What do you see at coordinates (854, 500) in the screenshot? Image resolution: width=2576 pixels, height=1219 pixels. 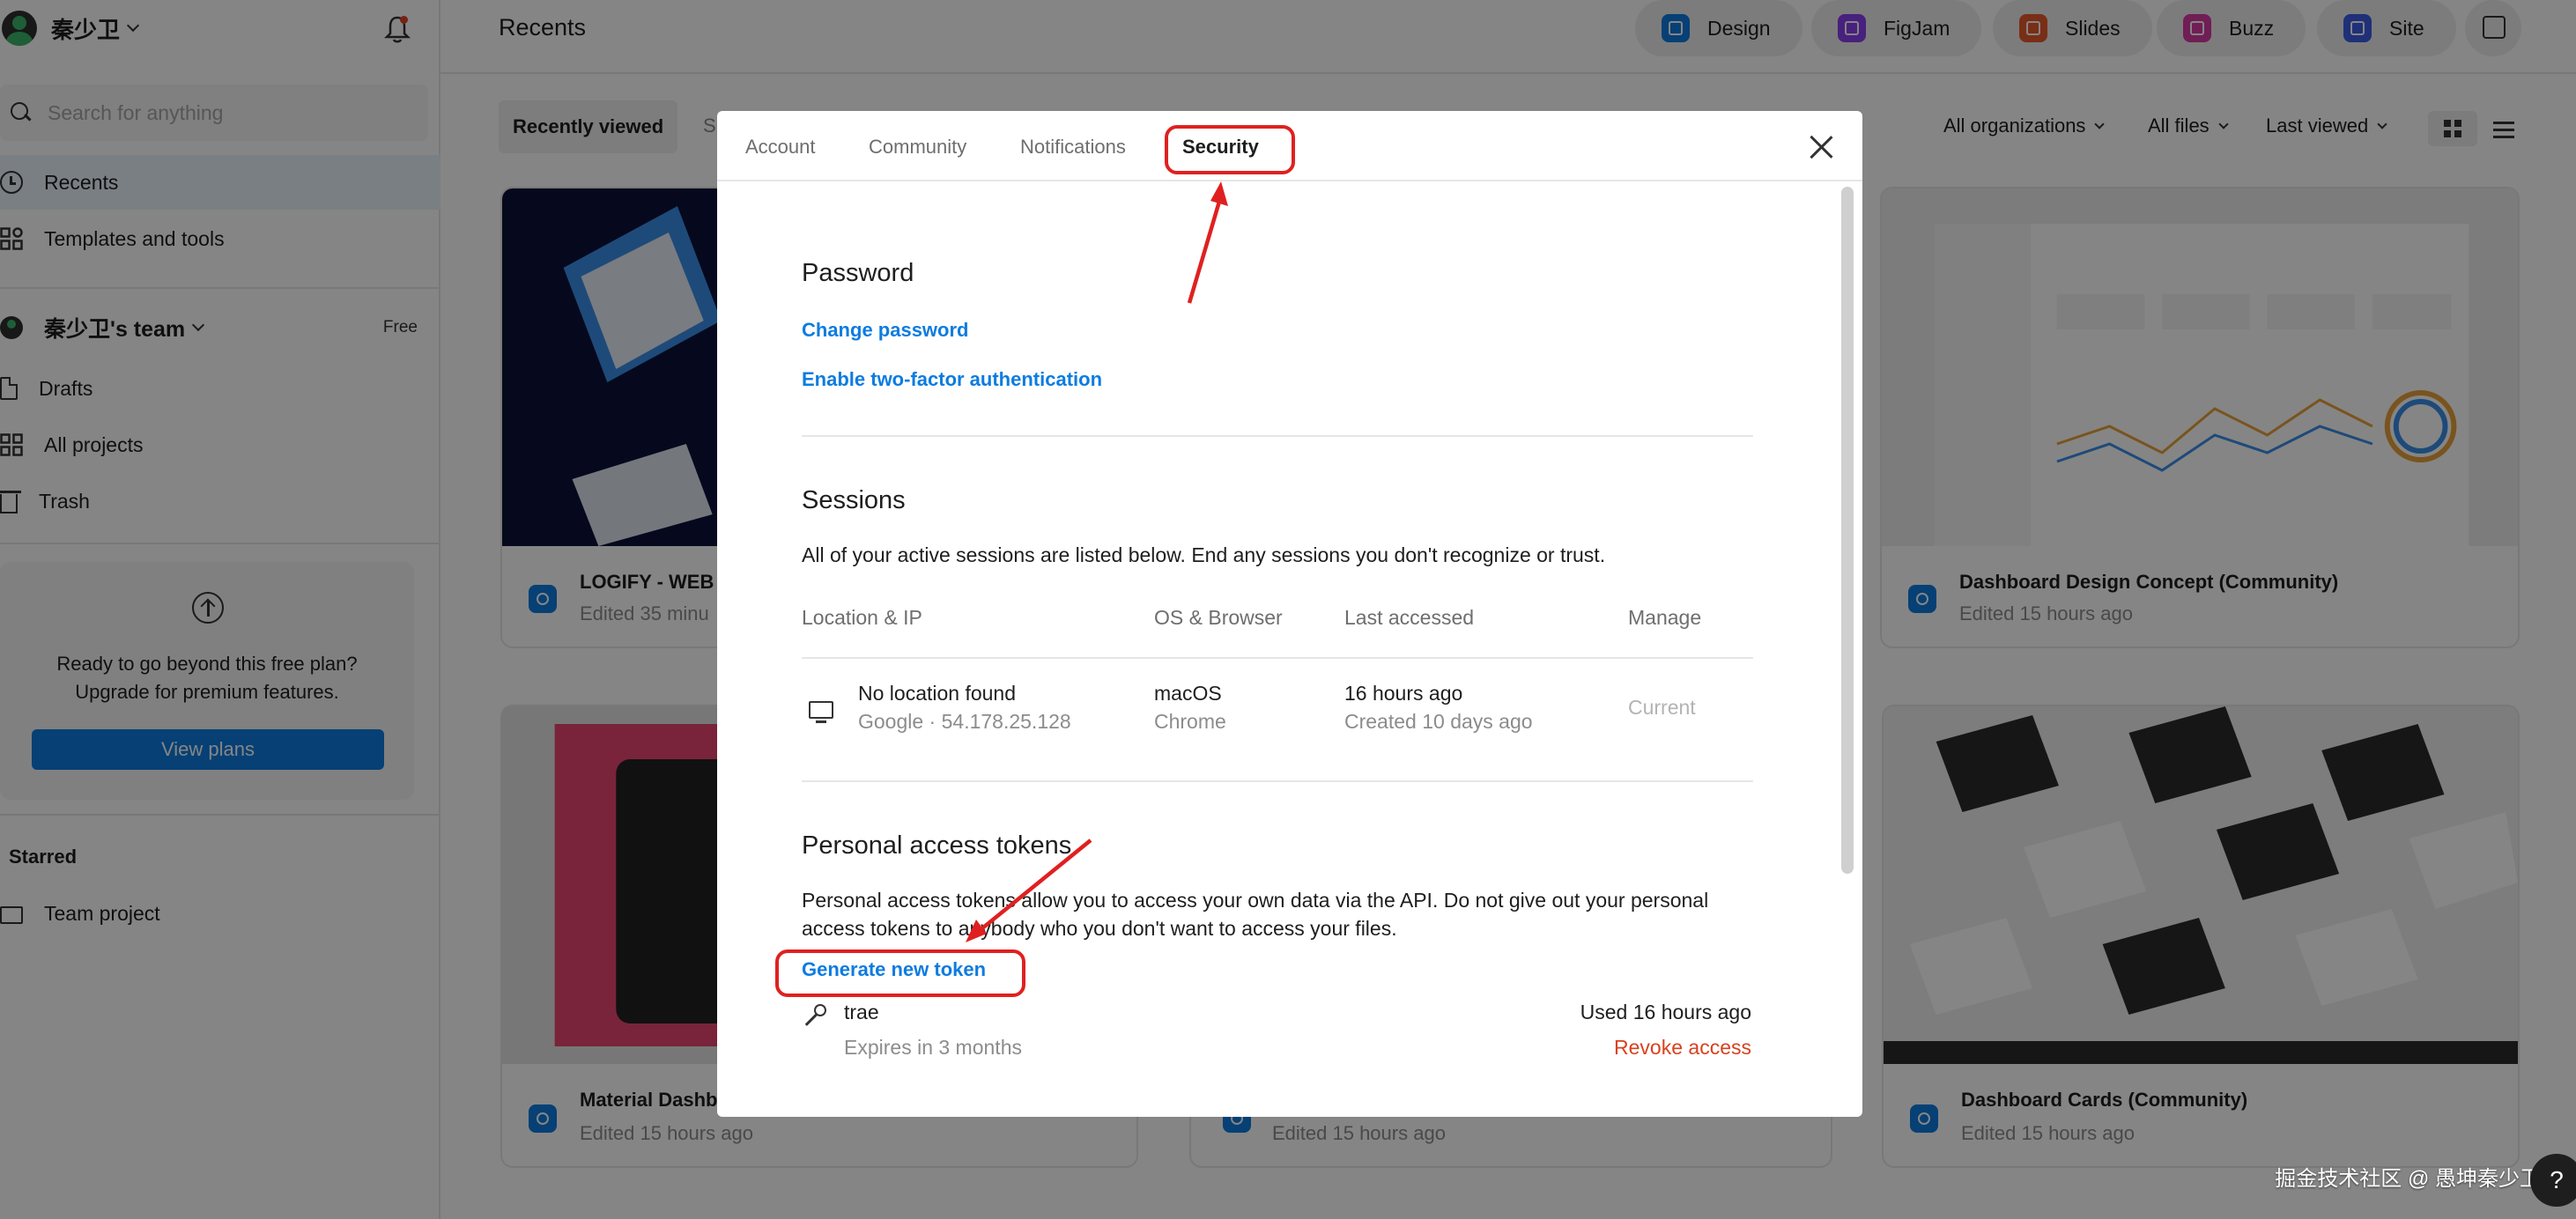 I see `sessions-heading: Sessions` at bounding box center [854, 500].